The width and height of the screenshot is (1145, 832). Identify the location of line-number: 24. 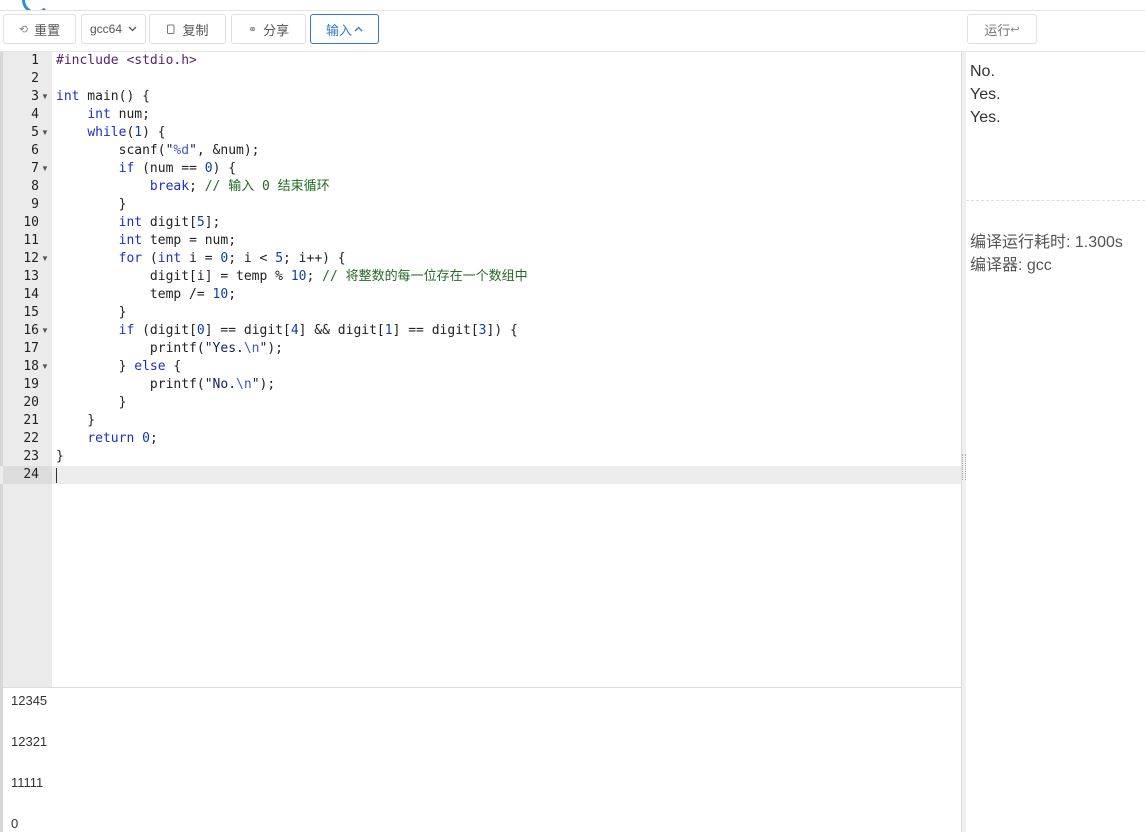
(31, 474).